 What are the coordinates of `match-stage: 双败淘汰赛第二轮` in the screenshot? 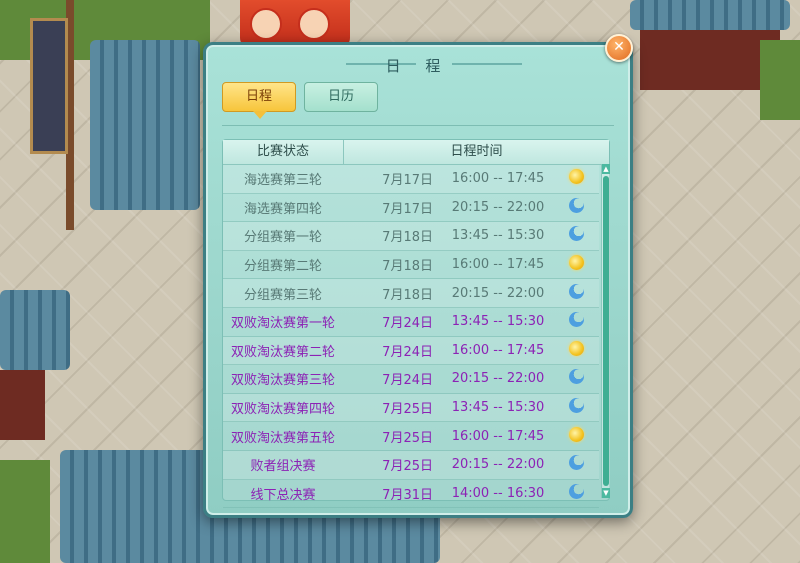 It's located at (282, 352).